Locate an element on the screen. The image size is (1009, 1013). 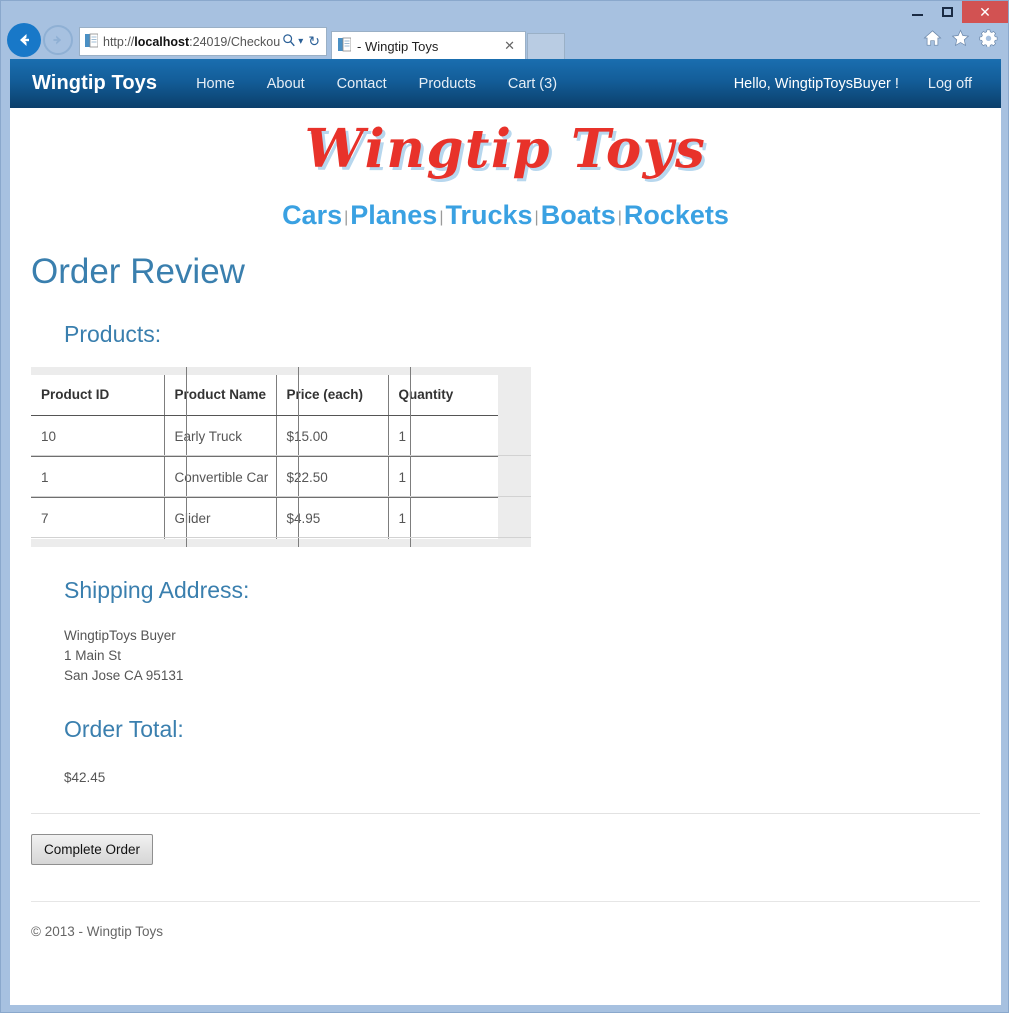
complete-order-button: Complete Order is located at coordinates (92, 849).